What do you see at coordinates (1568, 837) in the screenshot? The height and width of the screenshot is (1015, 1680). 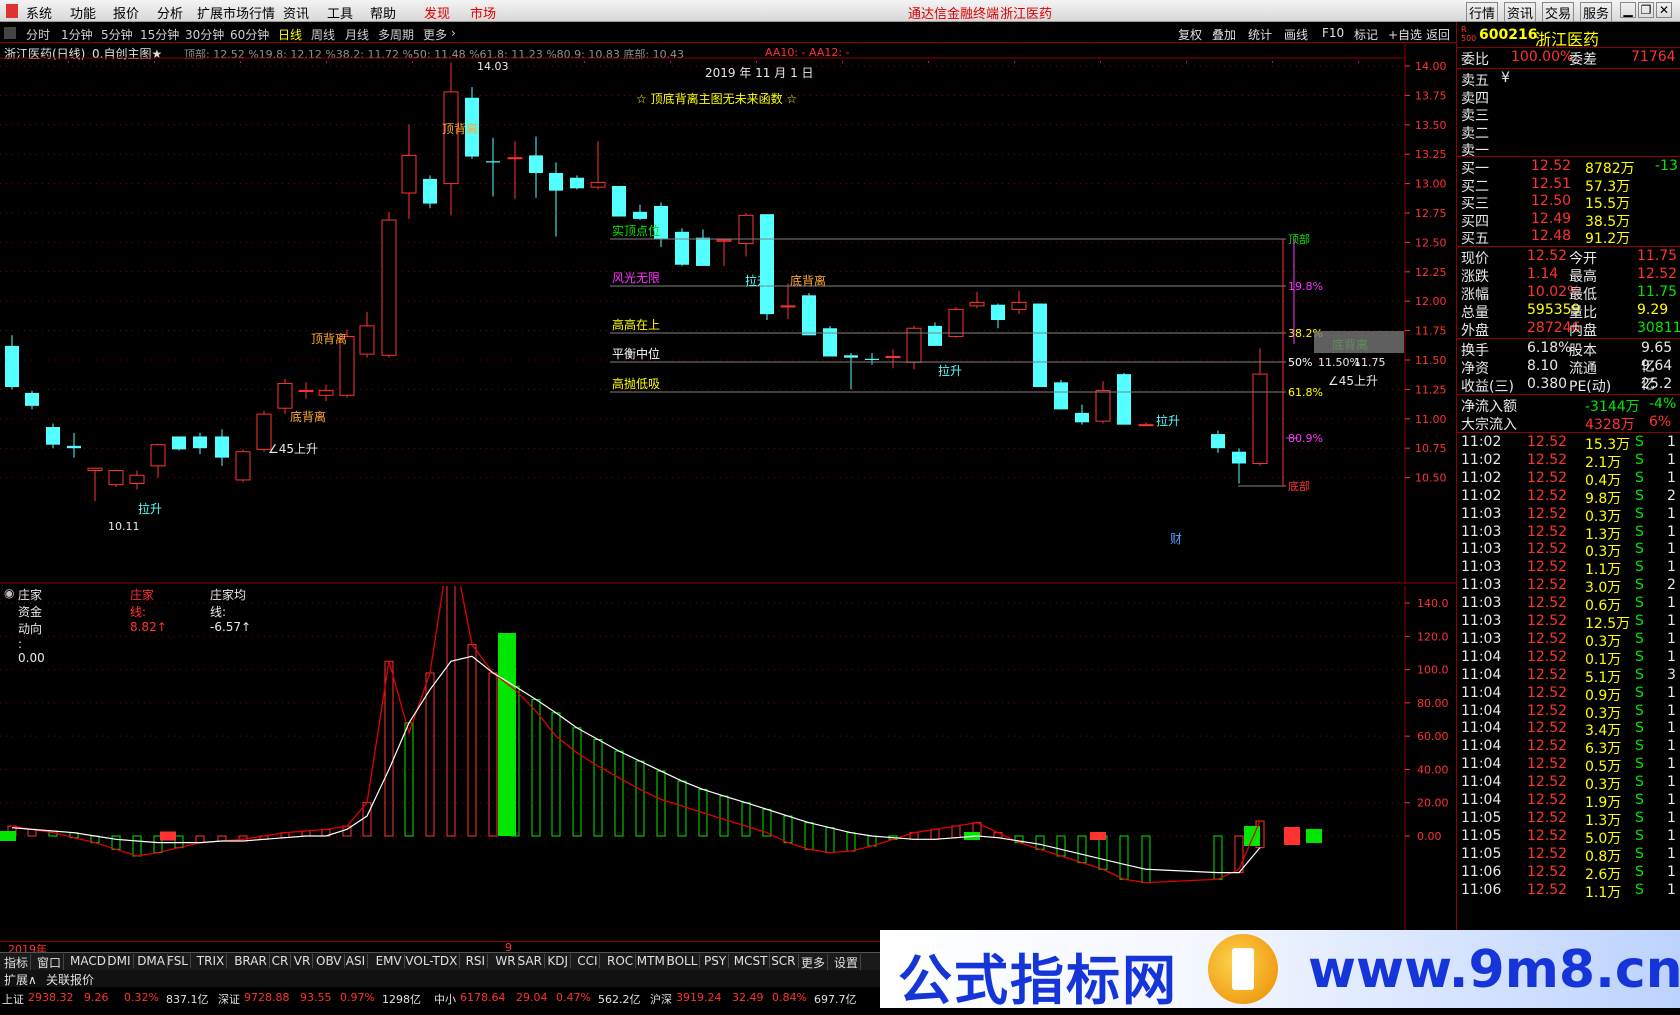 I see `tick-row: 11:05 12.52 5.0万 S 1` at bounding box center [1568, 837].